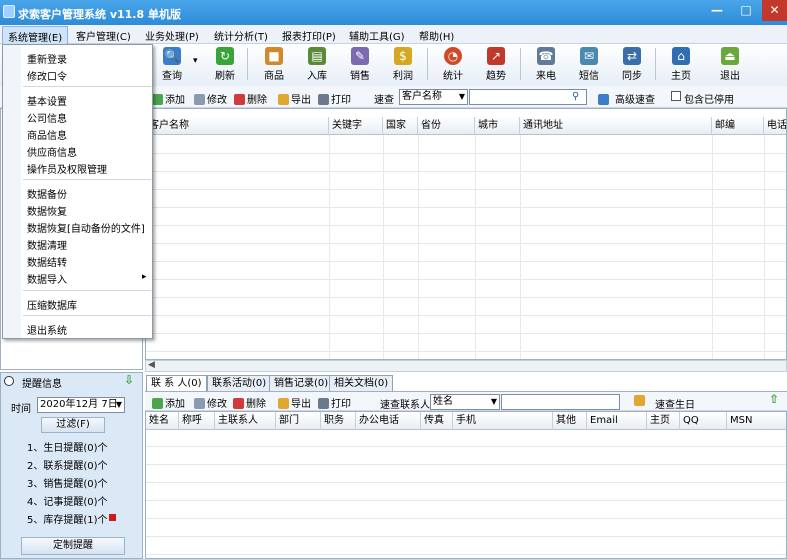  What do you see at coordinates (466, 333) in the screenshot?
I see `grid-row-line` at bounding box center [466, 333].